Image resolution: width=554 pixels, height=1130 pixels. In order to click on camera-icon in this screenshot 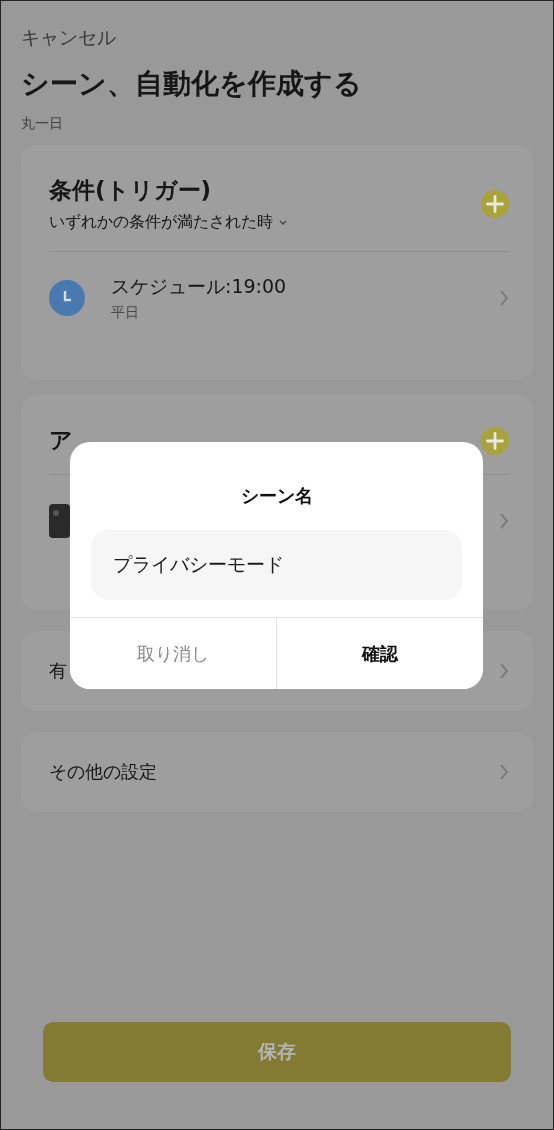, I will do `click(59, 521)`.